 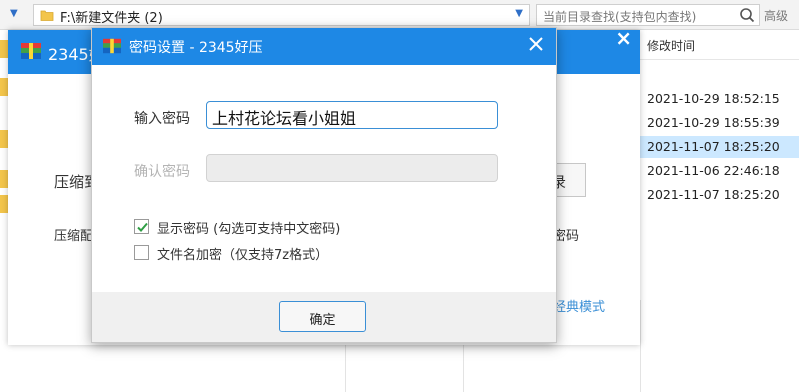 I want to click on modified-cell: 2021-11-06 22:46:18, so click(x=713, y=170).